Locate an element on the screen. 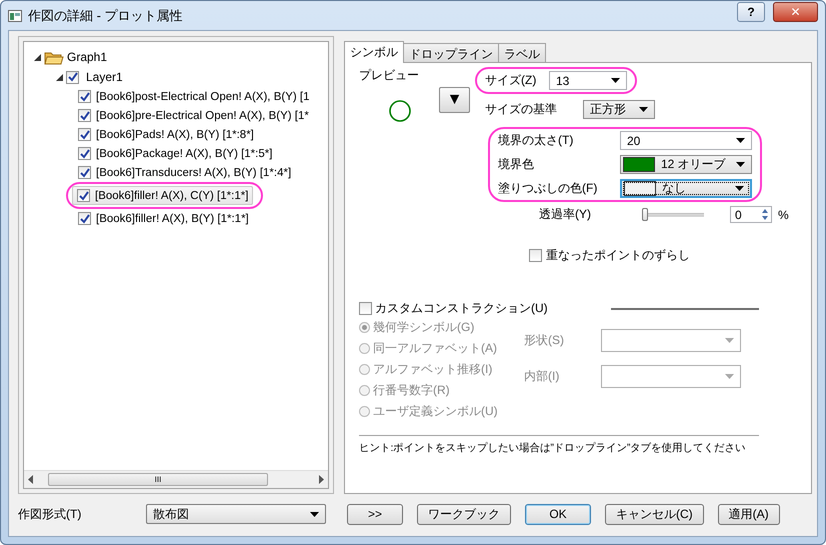  layer-checkbox is located at coordinates (72, 77).